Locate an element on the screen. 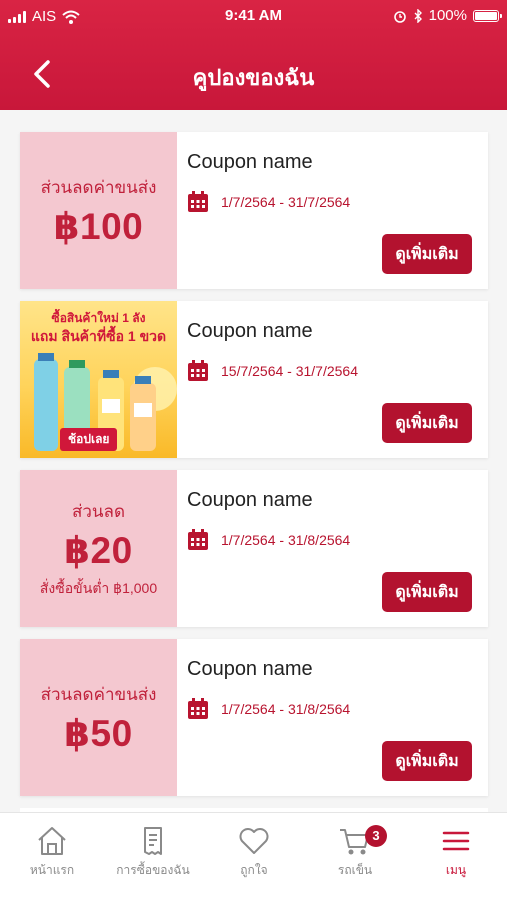  coupon-date-text: 15/7/2564 - 31/7/2564 is located at coordinates (290, 371).